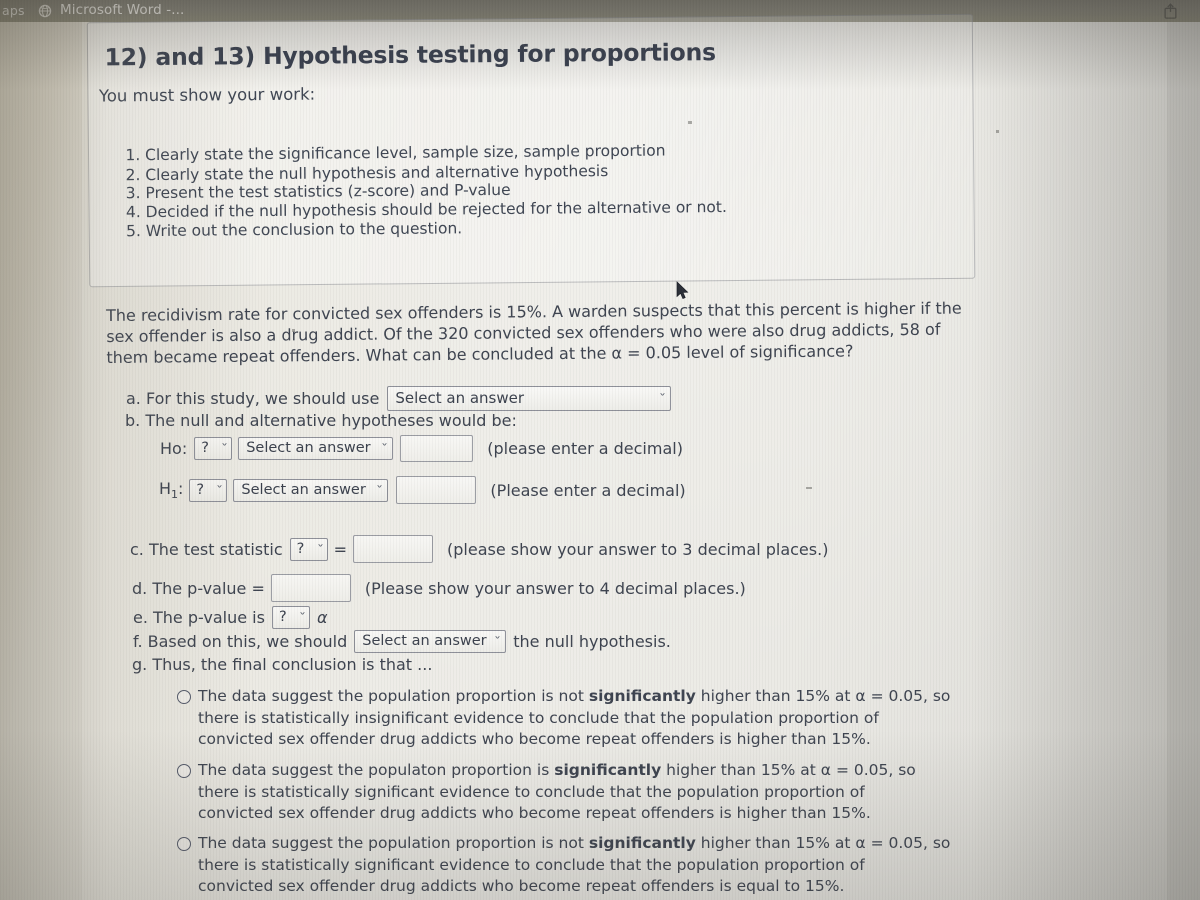 The height and width of the screenshot is (900, 1200). What do you see at coordinates (240, 641) in the screenshot?
I see `part-f-label-before: f. Based on this, we should` at bounding box center [240, 641].